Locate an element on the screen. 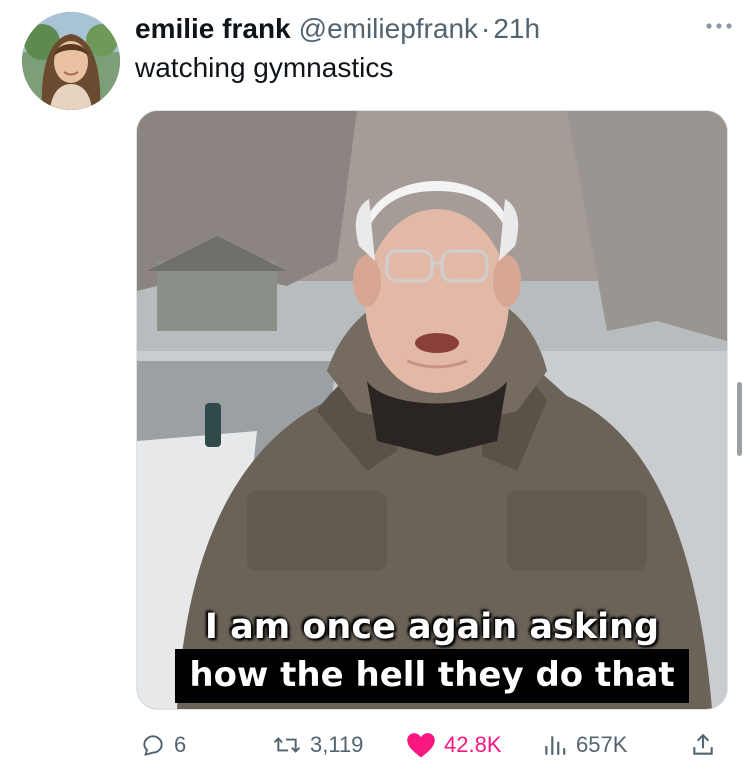 The height and width of the screenshot is (775, 750). views-button: 657K is located at coordinates (584, 745).